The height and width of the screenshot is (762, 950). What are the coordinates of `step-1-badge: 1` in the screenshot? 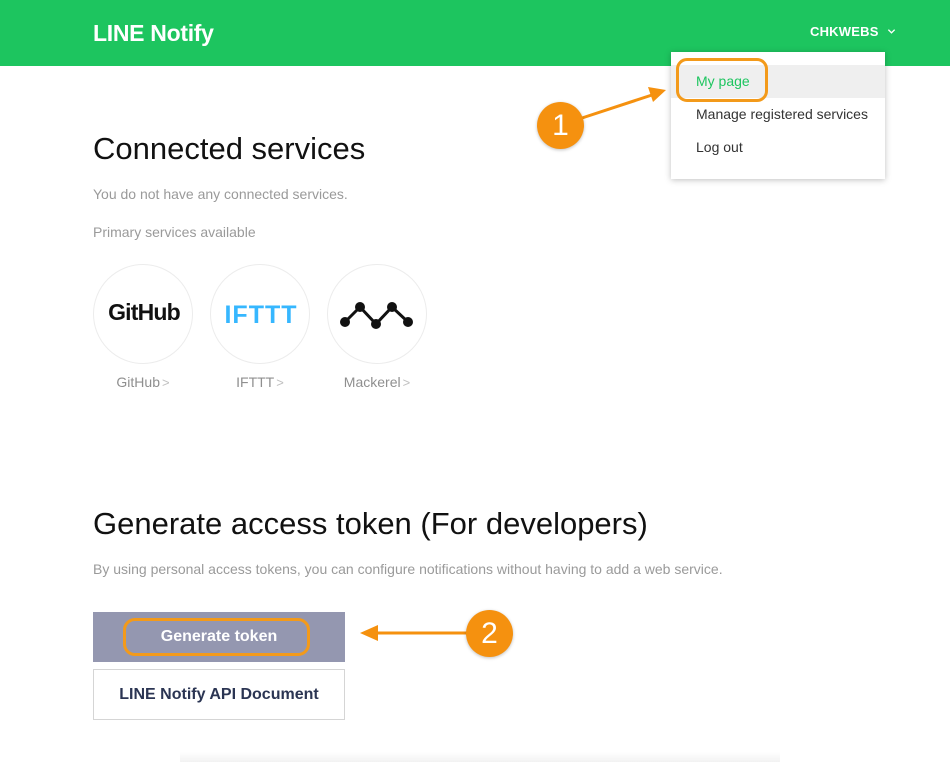 It's located at (560, 125).